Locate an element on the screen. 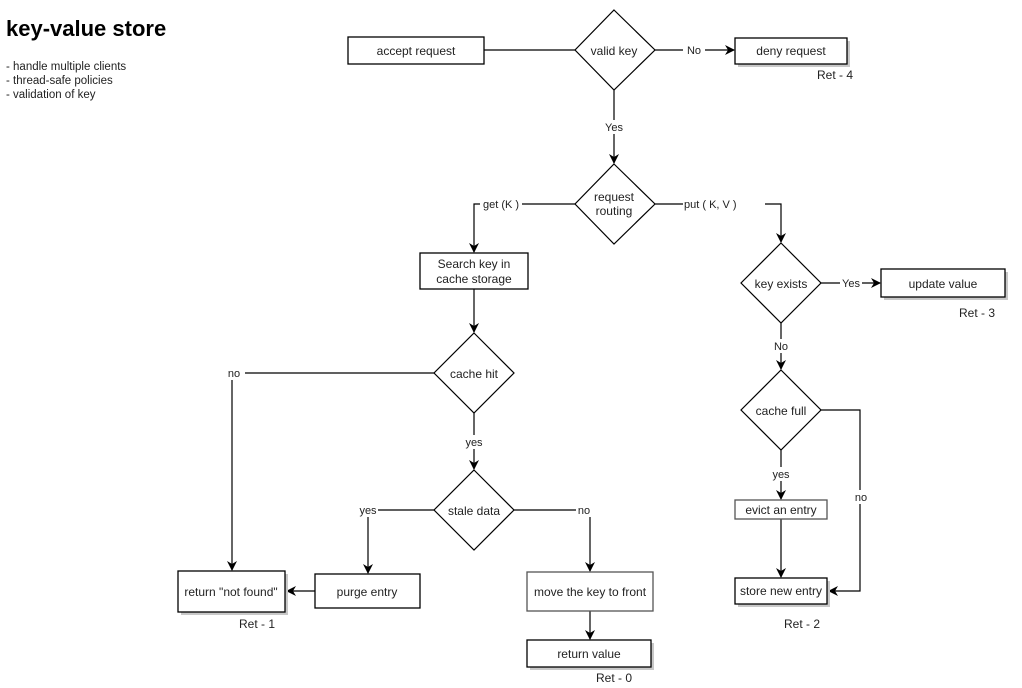  node-return-value: return value is located at coordinates (590, 654).